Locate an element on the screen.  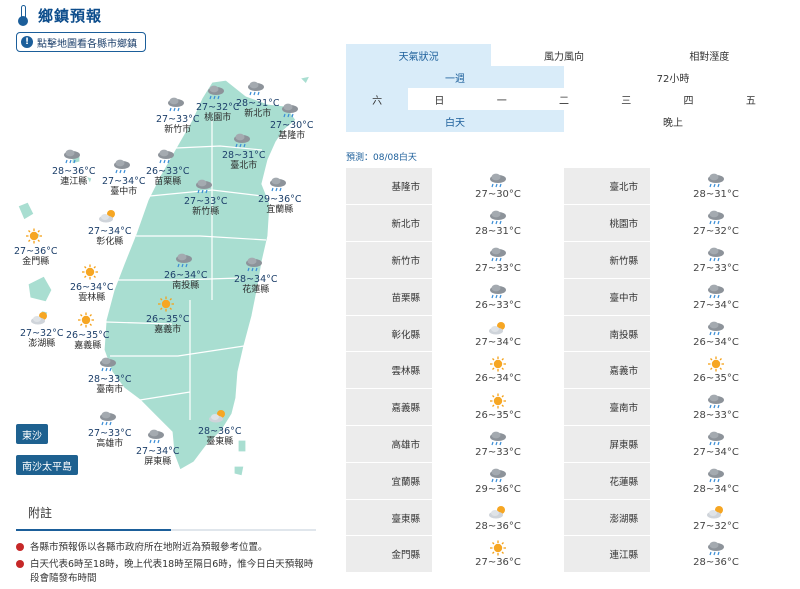
notes-item: 白天代表6時至18時，晚上代表18時至隔日6時，惟今日白天預報時段會隨發布時間 is located at coordinates (166, 572).